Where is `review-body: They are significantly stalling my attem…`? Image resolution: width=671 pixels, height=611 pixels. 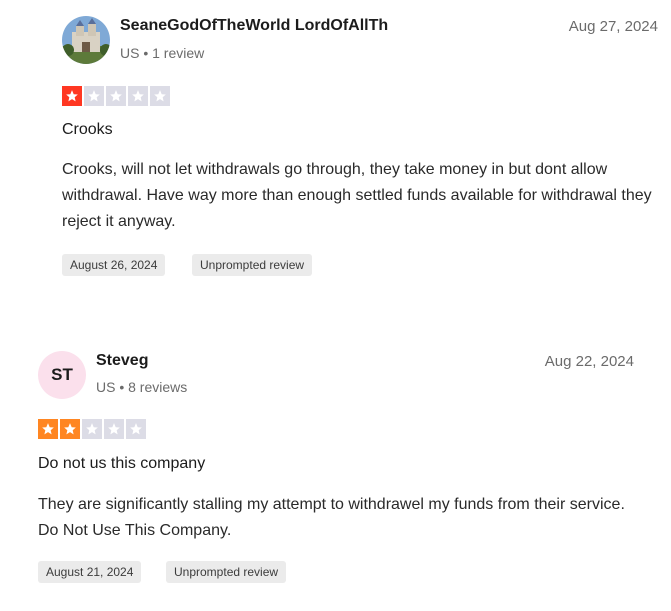
review-body: They are significantly stalling my attem… is located at coordinates (331, 517).